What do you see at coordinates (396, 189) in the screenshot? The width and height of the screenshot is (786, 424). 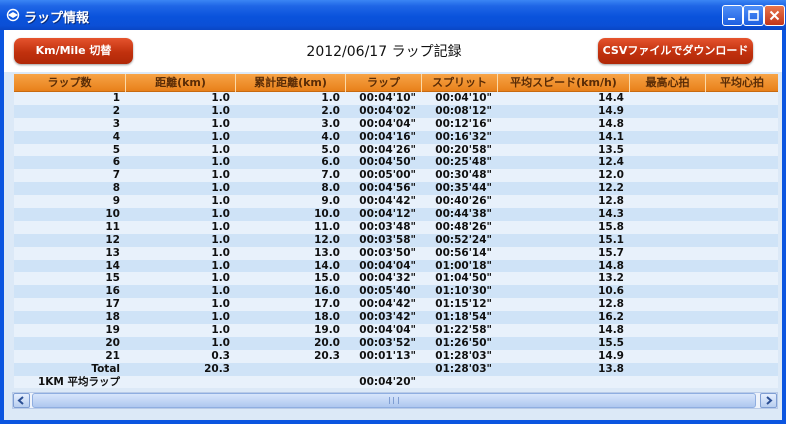 I see `table-row: 8 1.0 8.0 00:04'56" 00:35'44" 12.2` at bounding box center [396, 189].